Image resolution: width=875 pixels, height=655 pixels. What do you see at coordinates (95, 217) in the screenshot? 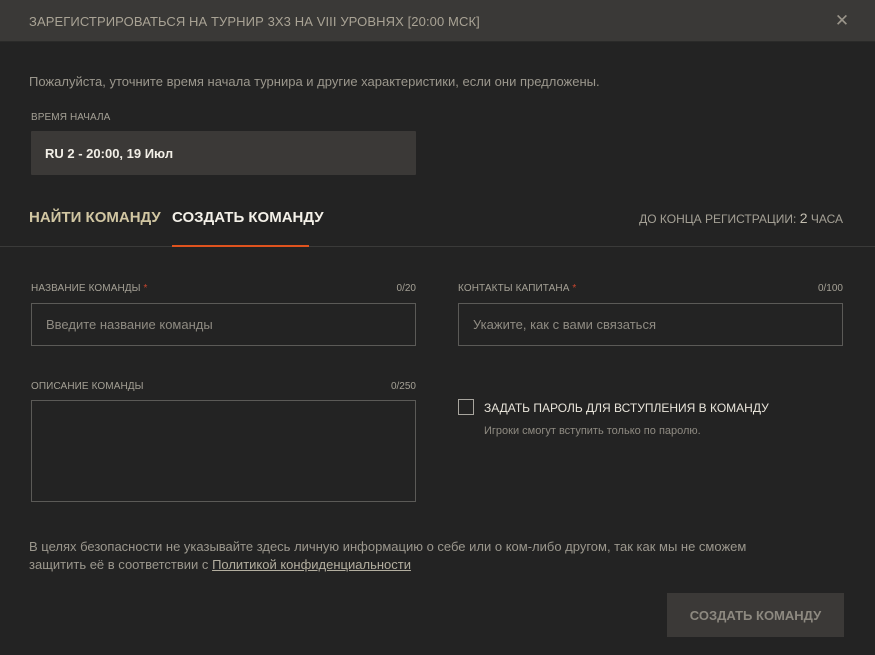
I see `tab-find-team: НАЙТИ КОМАНДУ` at bounding box center [95, 217].